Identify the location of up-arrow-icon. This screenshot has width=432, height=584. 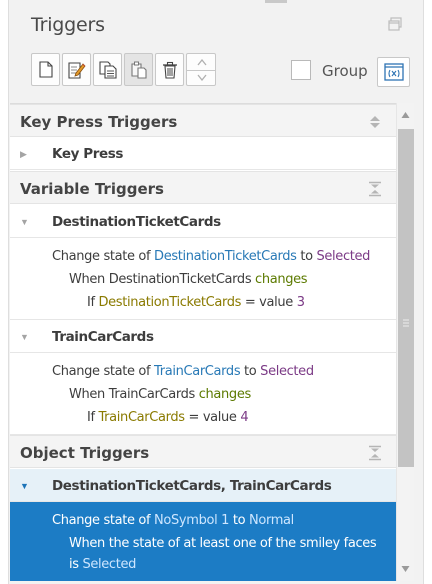
(202, 62).